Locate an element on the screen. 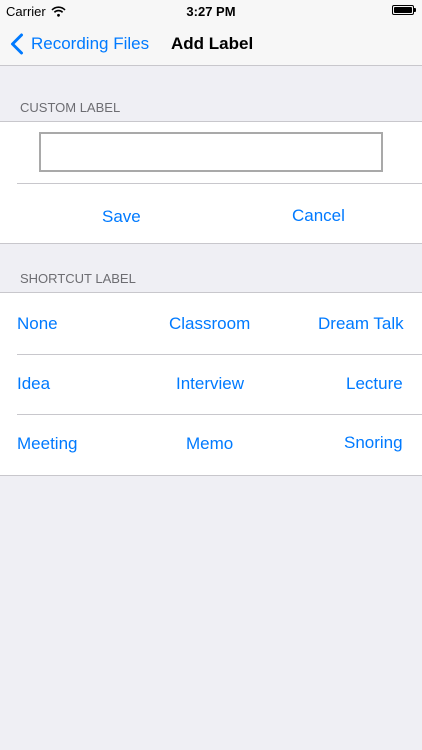  shortcut-interview-button: Interview is located at coordinates (210, 384).